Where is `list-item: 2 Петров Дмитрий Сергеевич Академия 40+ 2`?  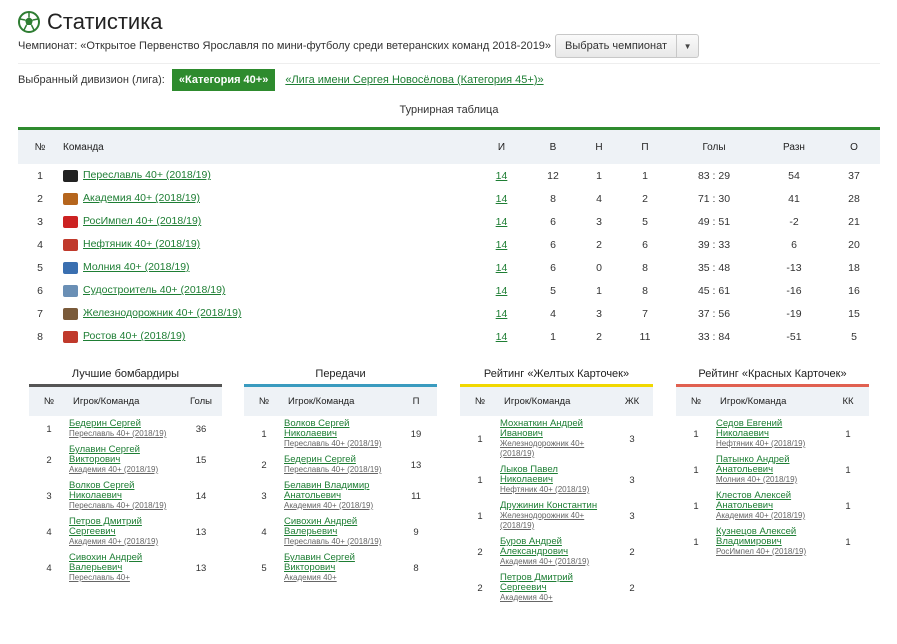
list-item: 2 Петров Дмитрий Сергеевич Академия 40+ 2 is located at coordinates (556, 588).